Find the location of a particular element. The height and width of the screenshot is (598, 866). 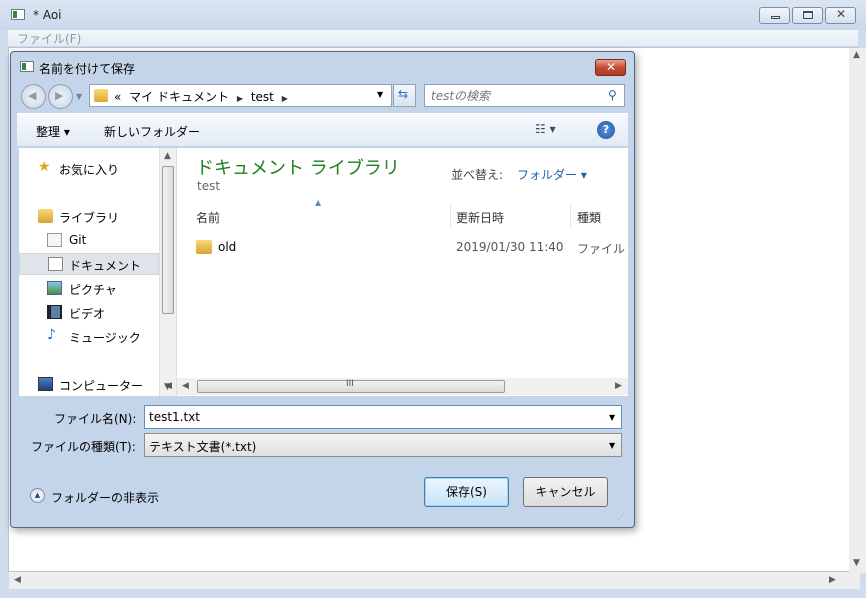

menu-file: ファイル(F) is located at coordinates (49, 38).